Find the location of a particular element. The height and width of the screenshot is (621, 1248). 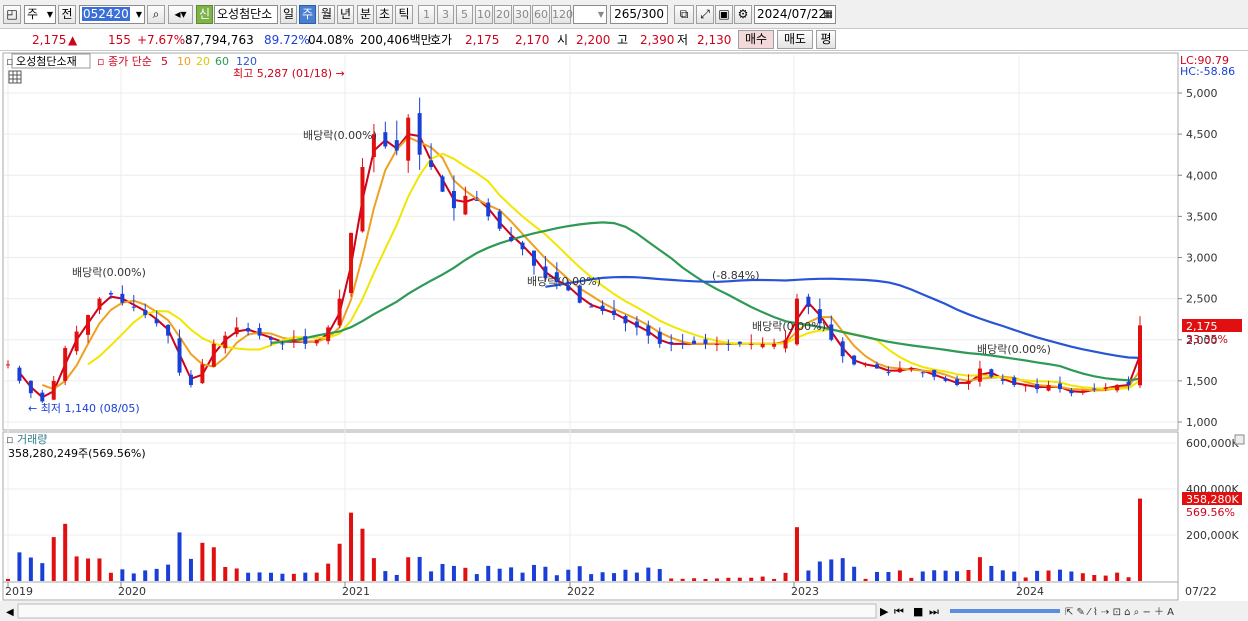

interval-button: 60 is located at coordinates (541, 14).